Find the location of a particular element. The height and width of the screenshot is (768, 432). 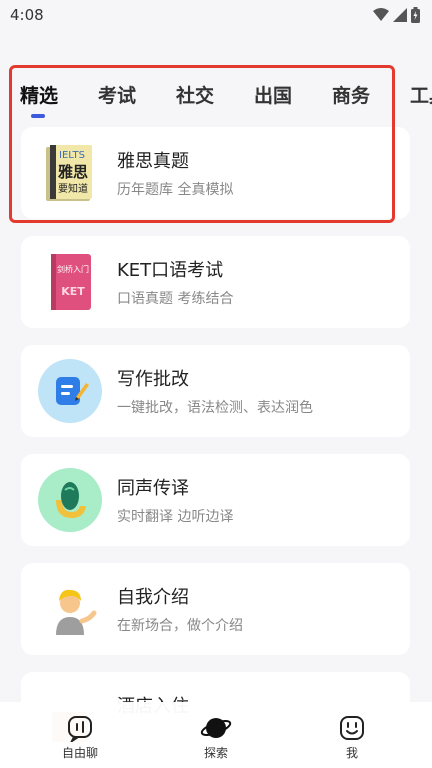

ielts-cover-main: 雅思 is located at coordinates (72, 172).